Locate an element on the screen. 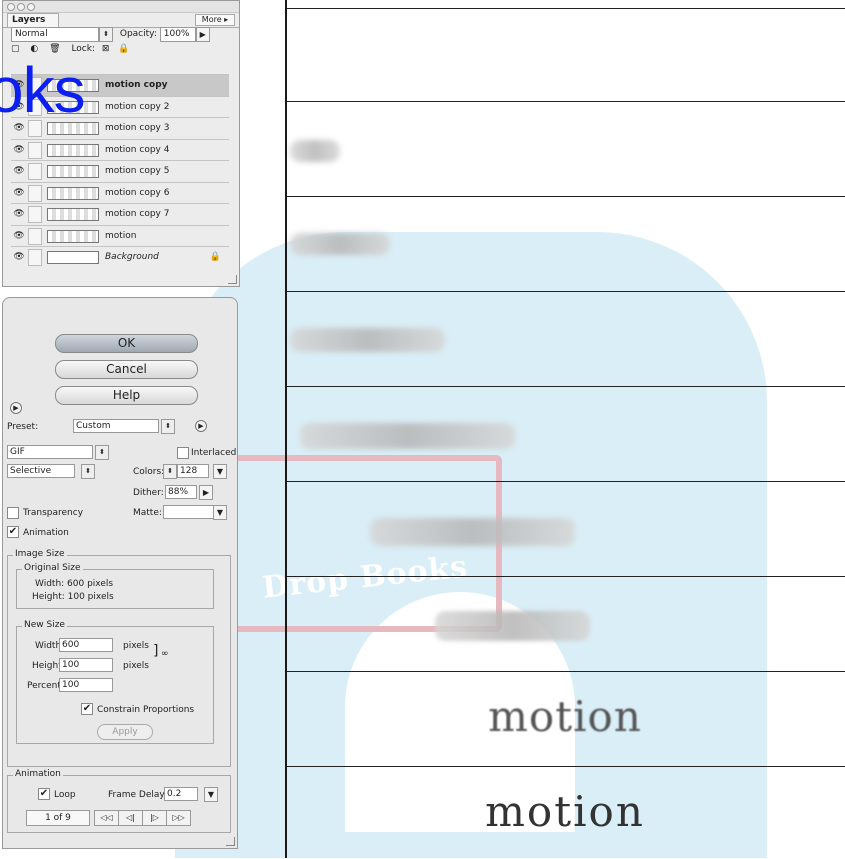 The height and width of the screenshot is (859, 845). link-bracket-icon: ] is located at coordinates (156, 651).